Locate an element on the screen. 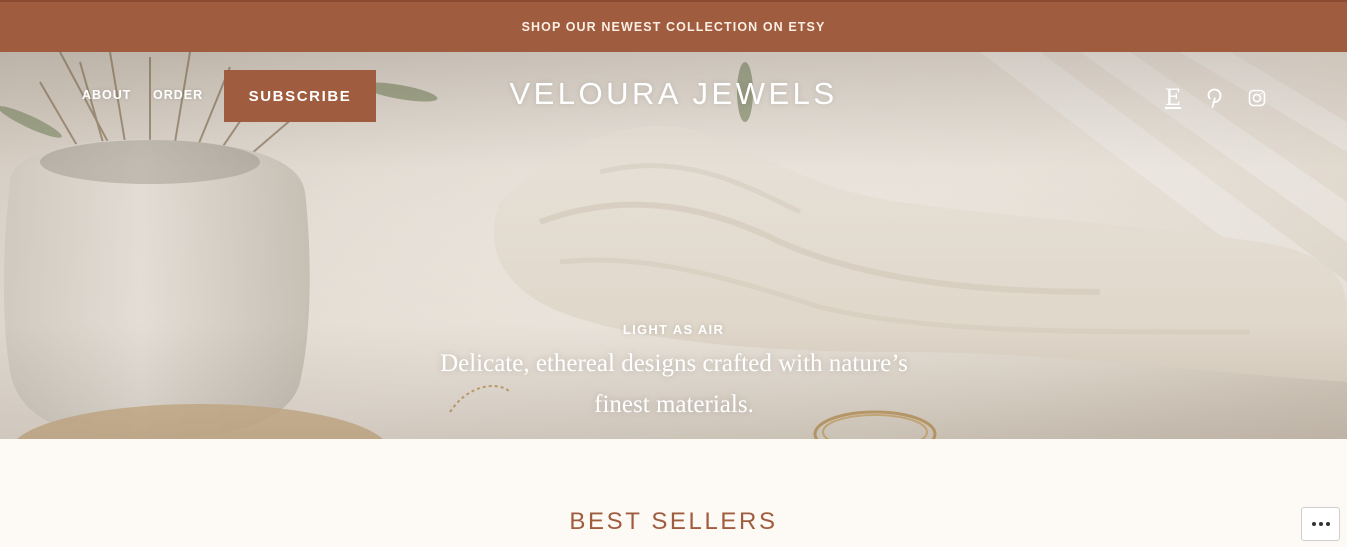 The image size is (1347, 547). ellipsis-icon is located at coordinates (1320, 524).